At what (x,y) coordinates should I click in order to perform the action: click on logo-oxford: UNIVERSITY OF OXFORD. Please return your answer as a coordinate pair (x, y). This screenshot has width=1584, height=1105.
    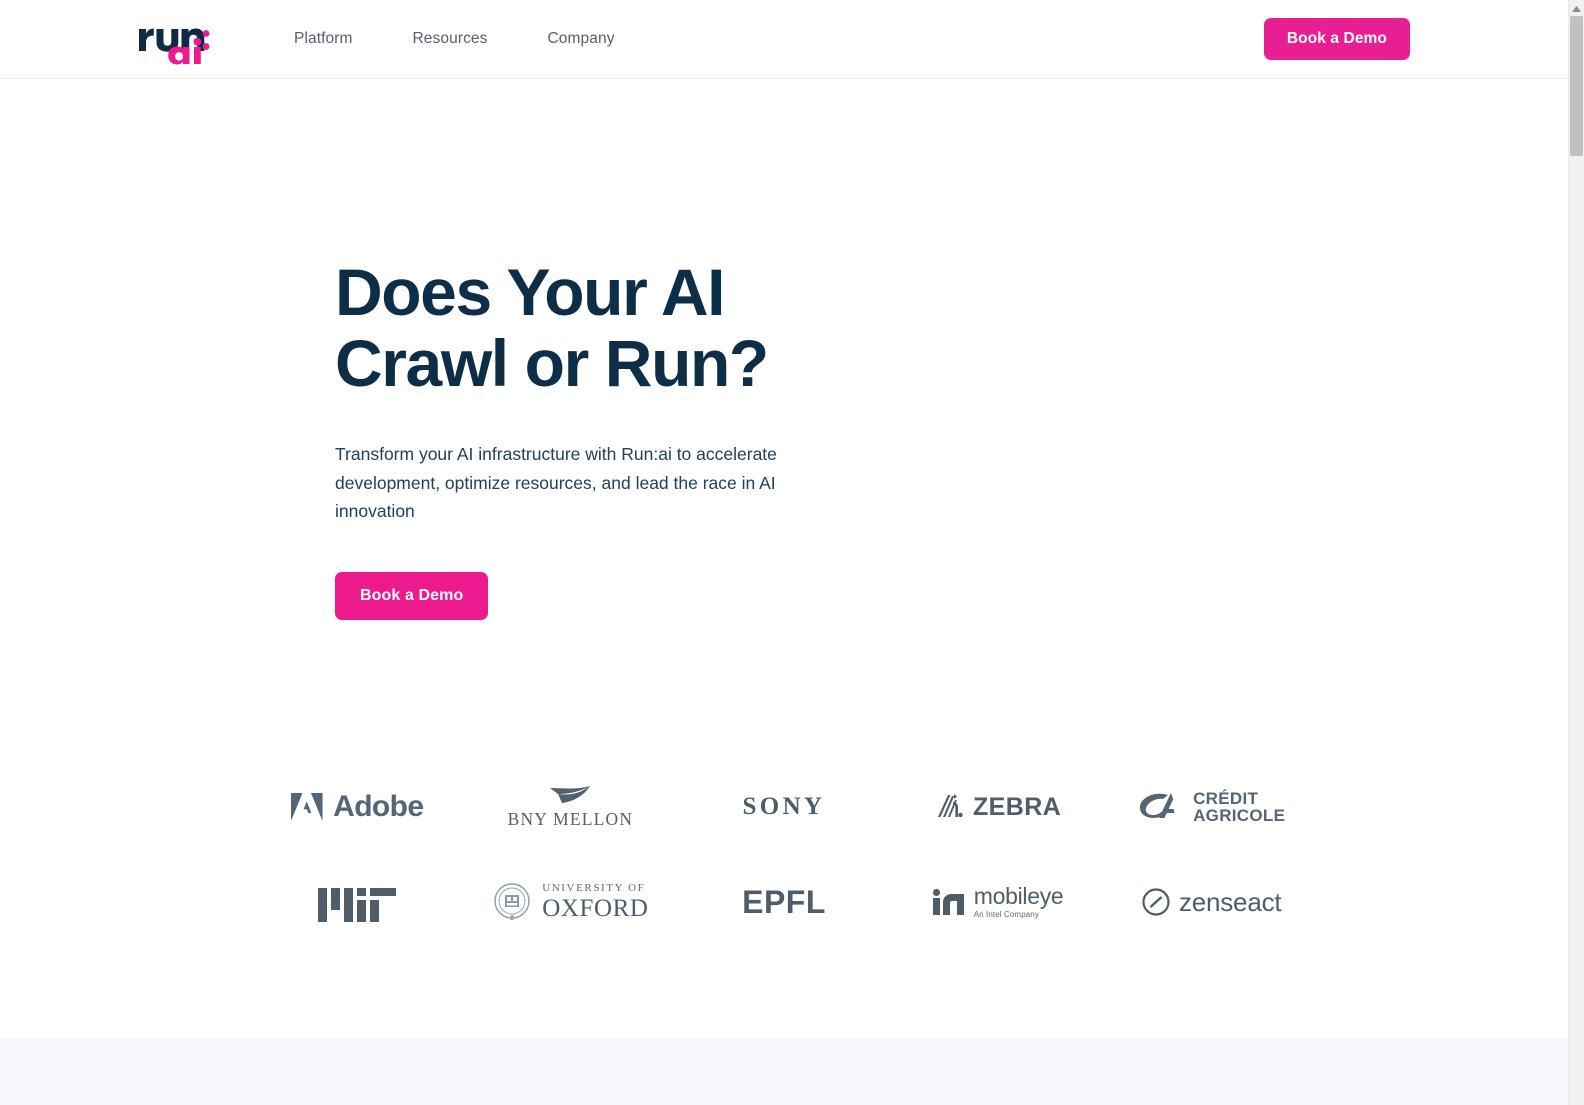
    Looking at the image, I should click on (571, 902).